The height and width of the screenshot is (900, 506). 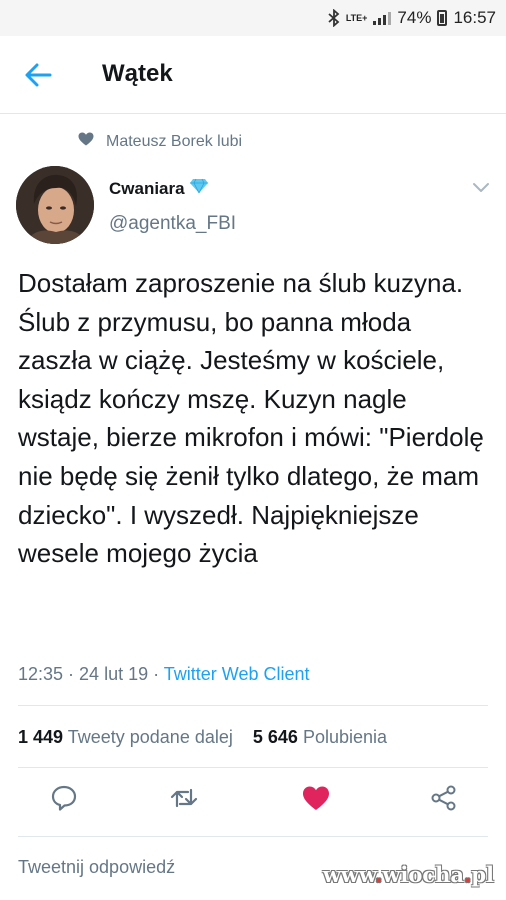 What do you see at coordinates (253, 18) in the screenshot?
I see `status-bar: LTE+ 74% 16:57` at bounding box center [253, 18].